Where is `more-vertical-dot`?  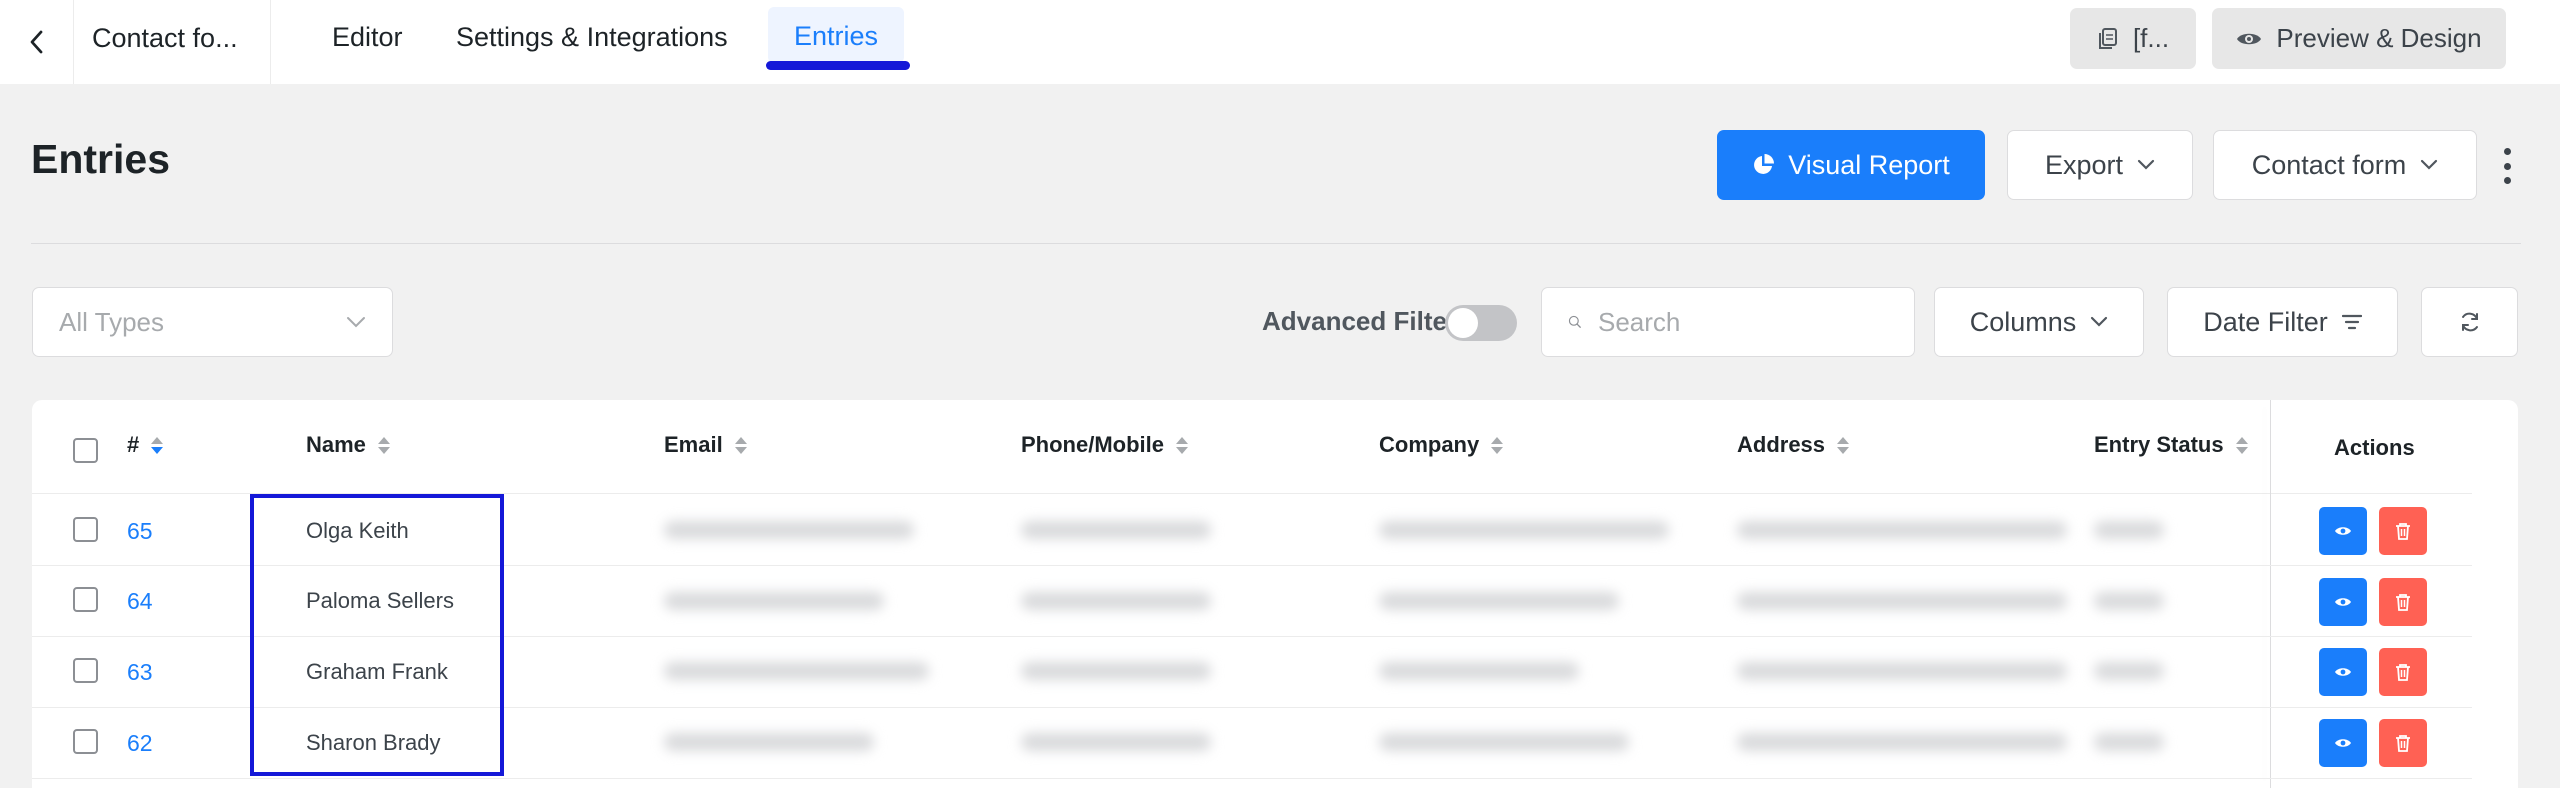 more-vertical-dot is located at coordinates (2507, 166).